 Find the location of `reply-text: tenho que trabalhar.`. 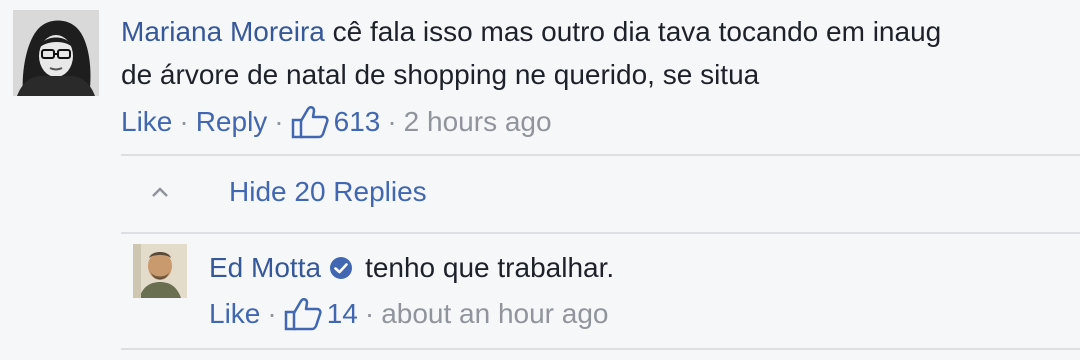

reply-text: tenho que trabalhar. is located at coordinates (490, 267).